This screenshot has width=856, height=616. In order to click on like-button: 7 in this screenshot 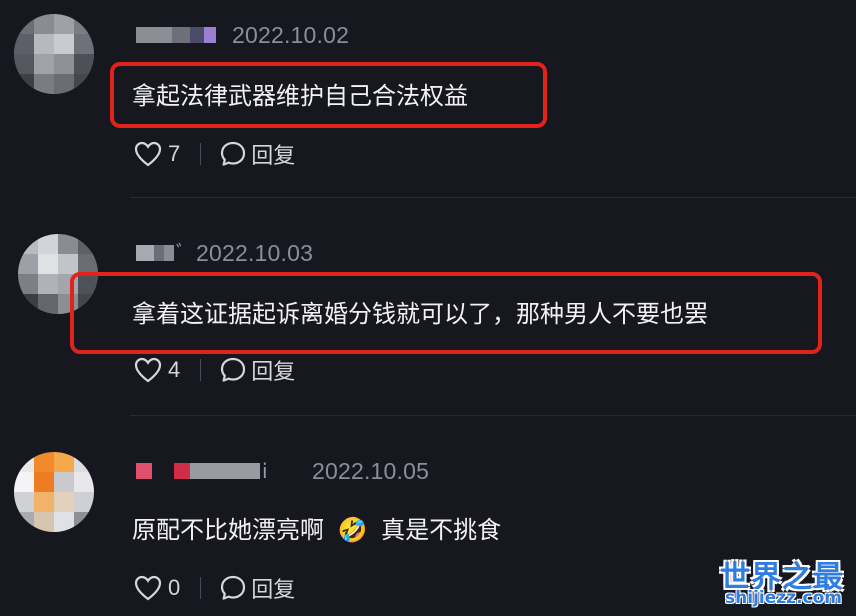, I will do `click(157, 154)`.